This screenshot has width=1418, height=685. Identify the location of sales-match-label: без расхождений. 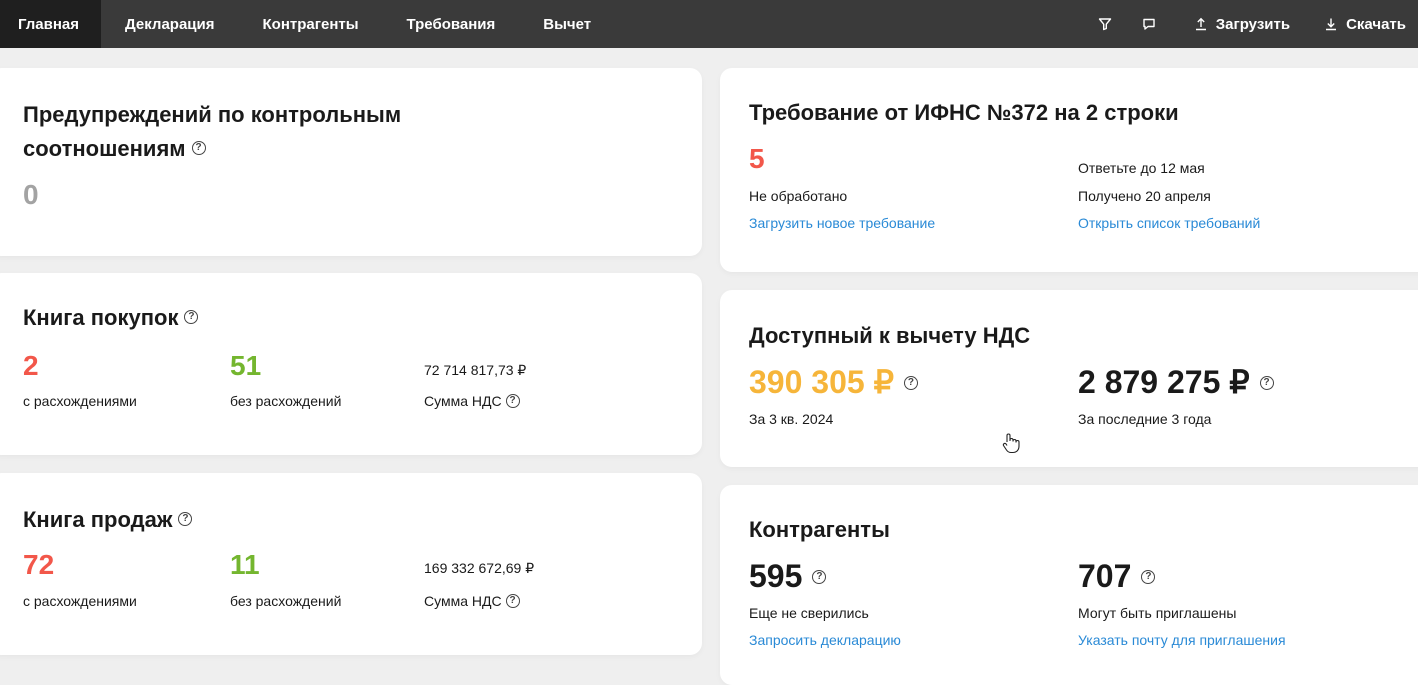
(286, 601).